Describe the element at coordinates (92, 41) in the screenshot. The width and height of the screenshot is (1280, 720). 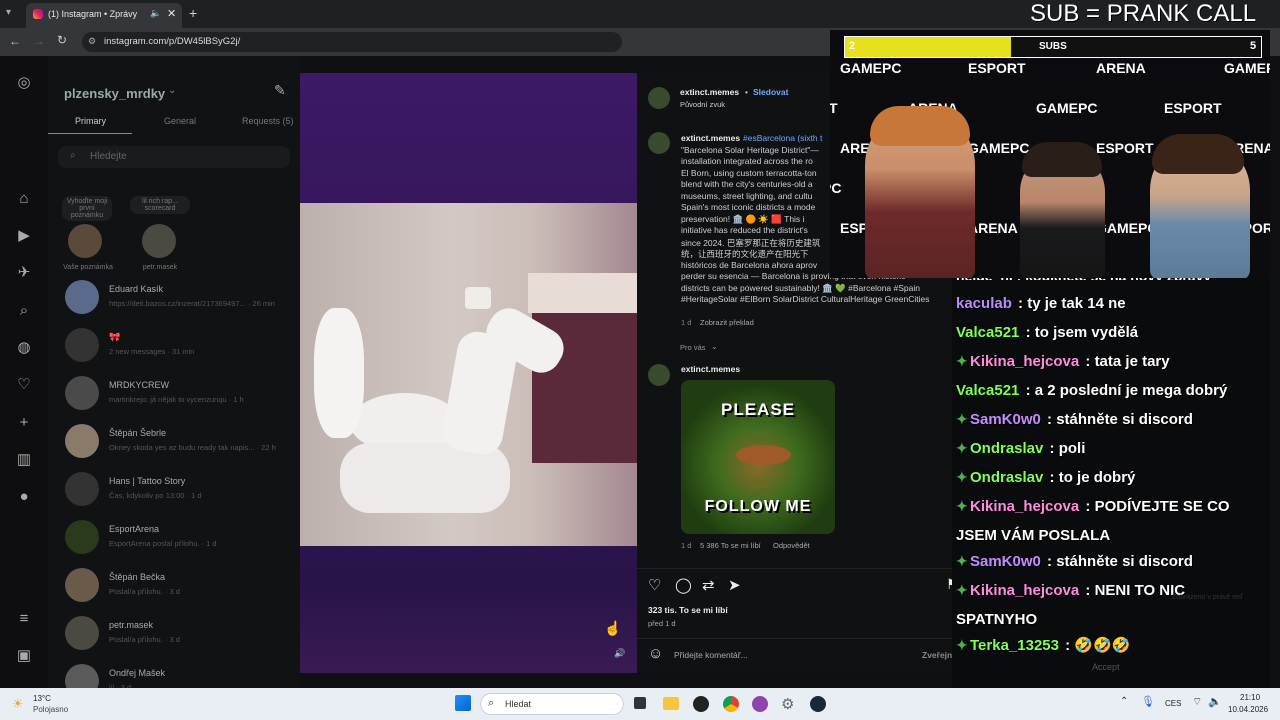
I see `site-info-icon: ⚙` at that location.